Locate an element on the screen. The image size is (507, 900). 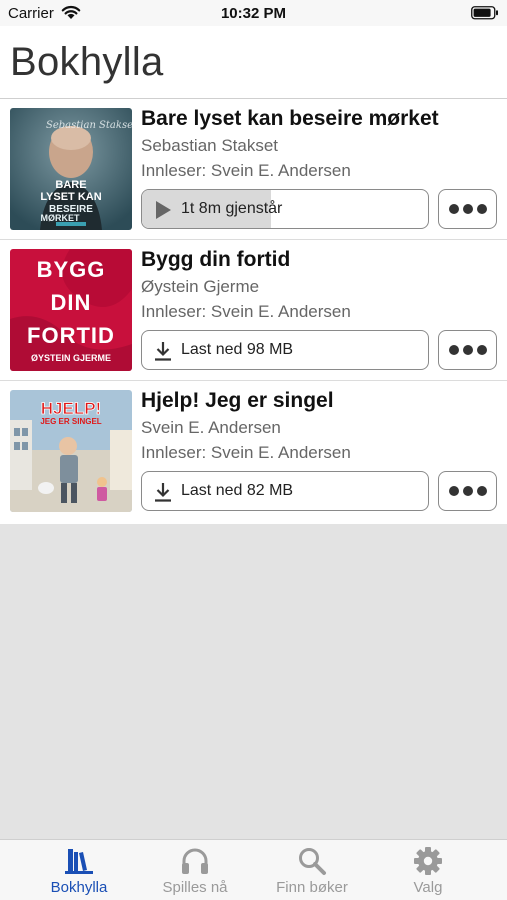
tab-valg: Valg is located at coordinates (428, 870).